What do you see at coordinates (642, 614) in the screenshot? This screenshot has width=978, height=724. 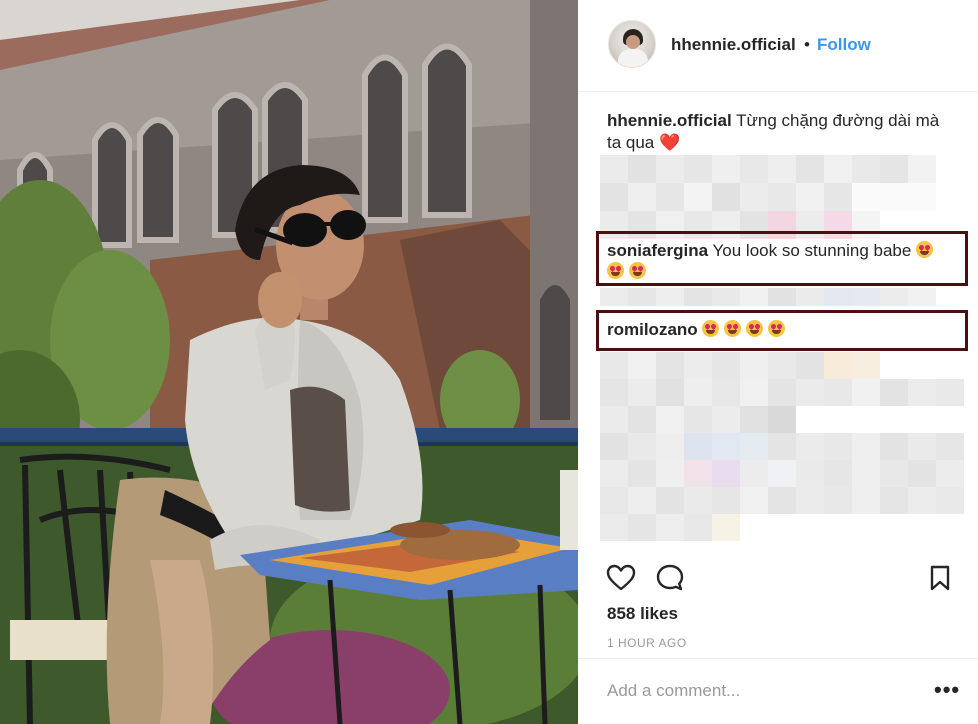 I see `likes-count: 858 likes` at bounding box center [642, 614].